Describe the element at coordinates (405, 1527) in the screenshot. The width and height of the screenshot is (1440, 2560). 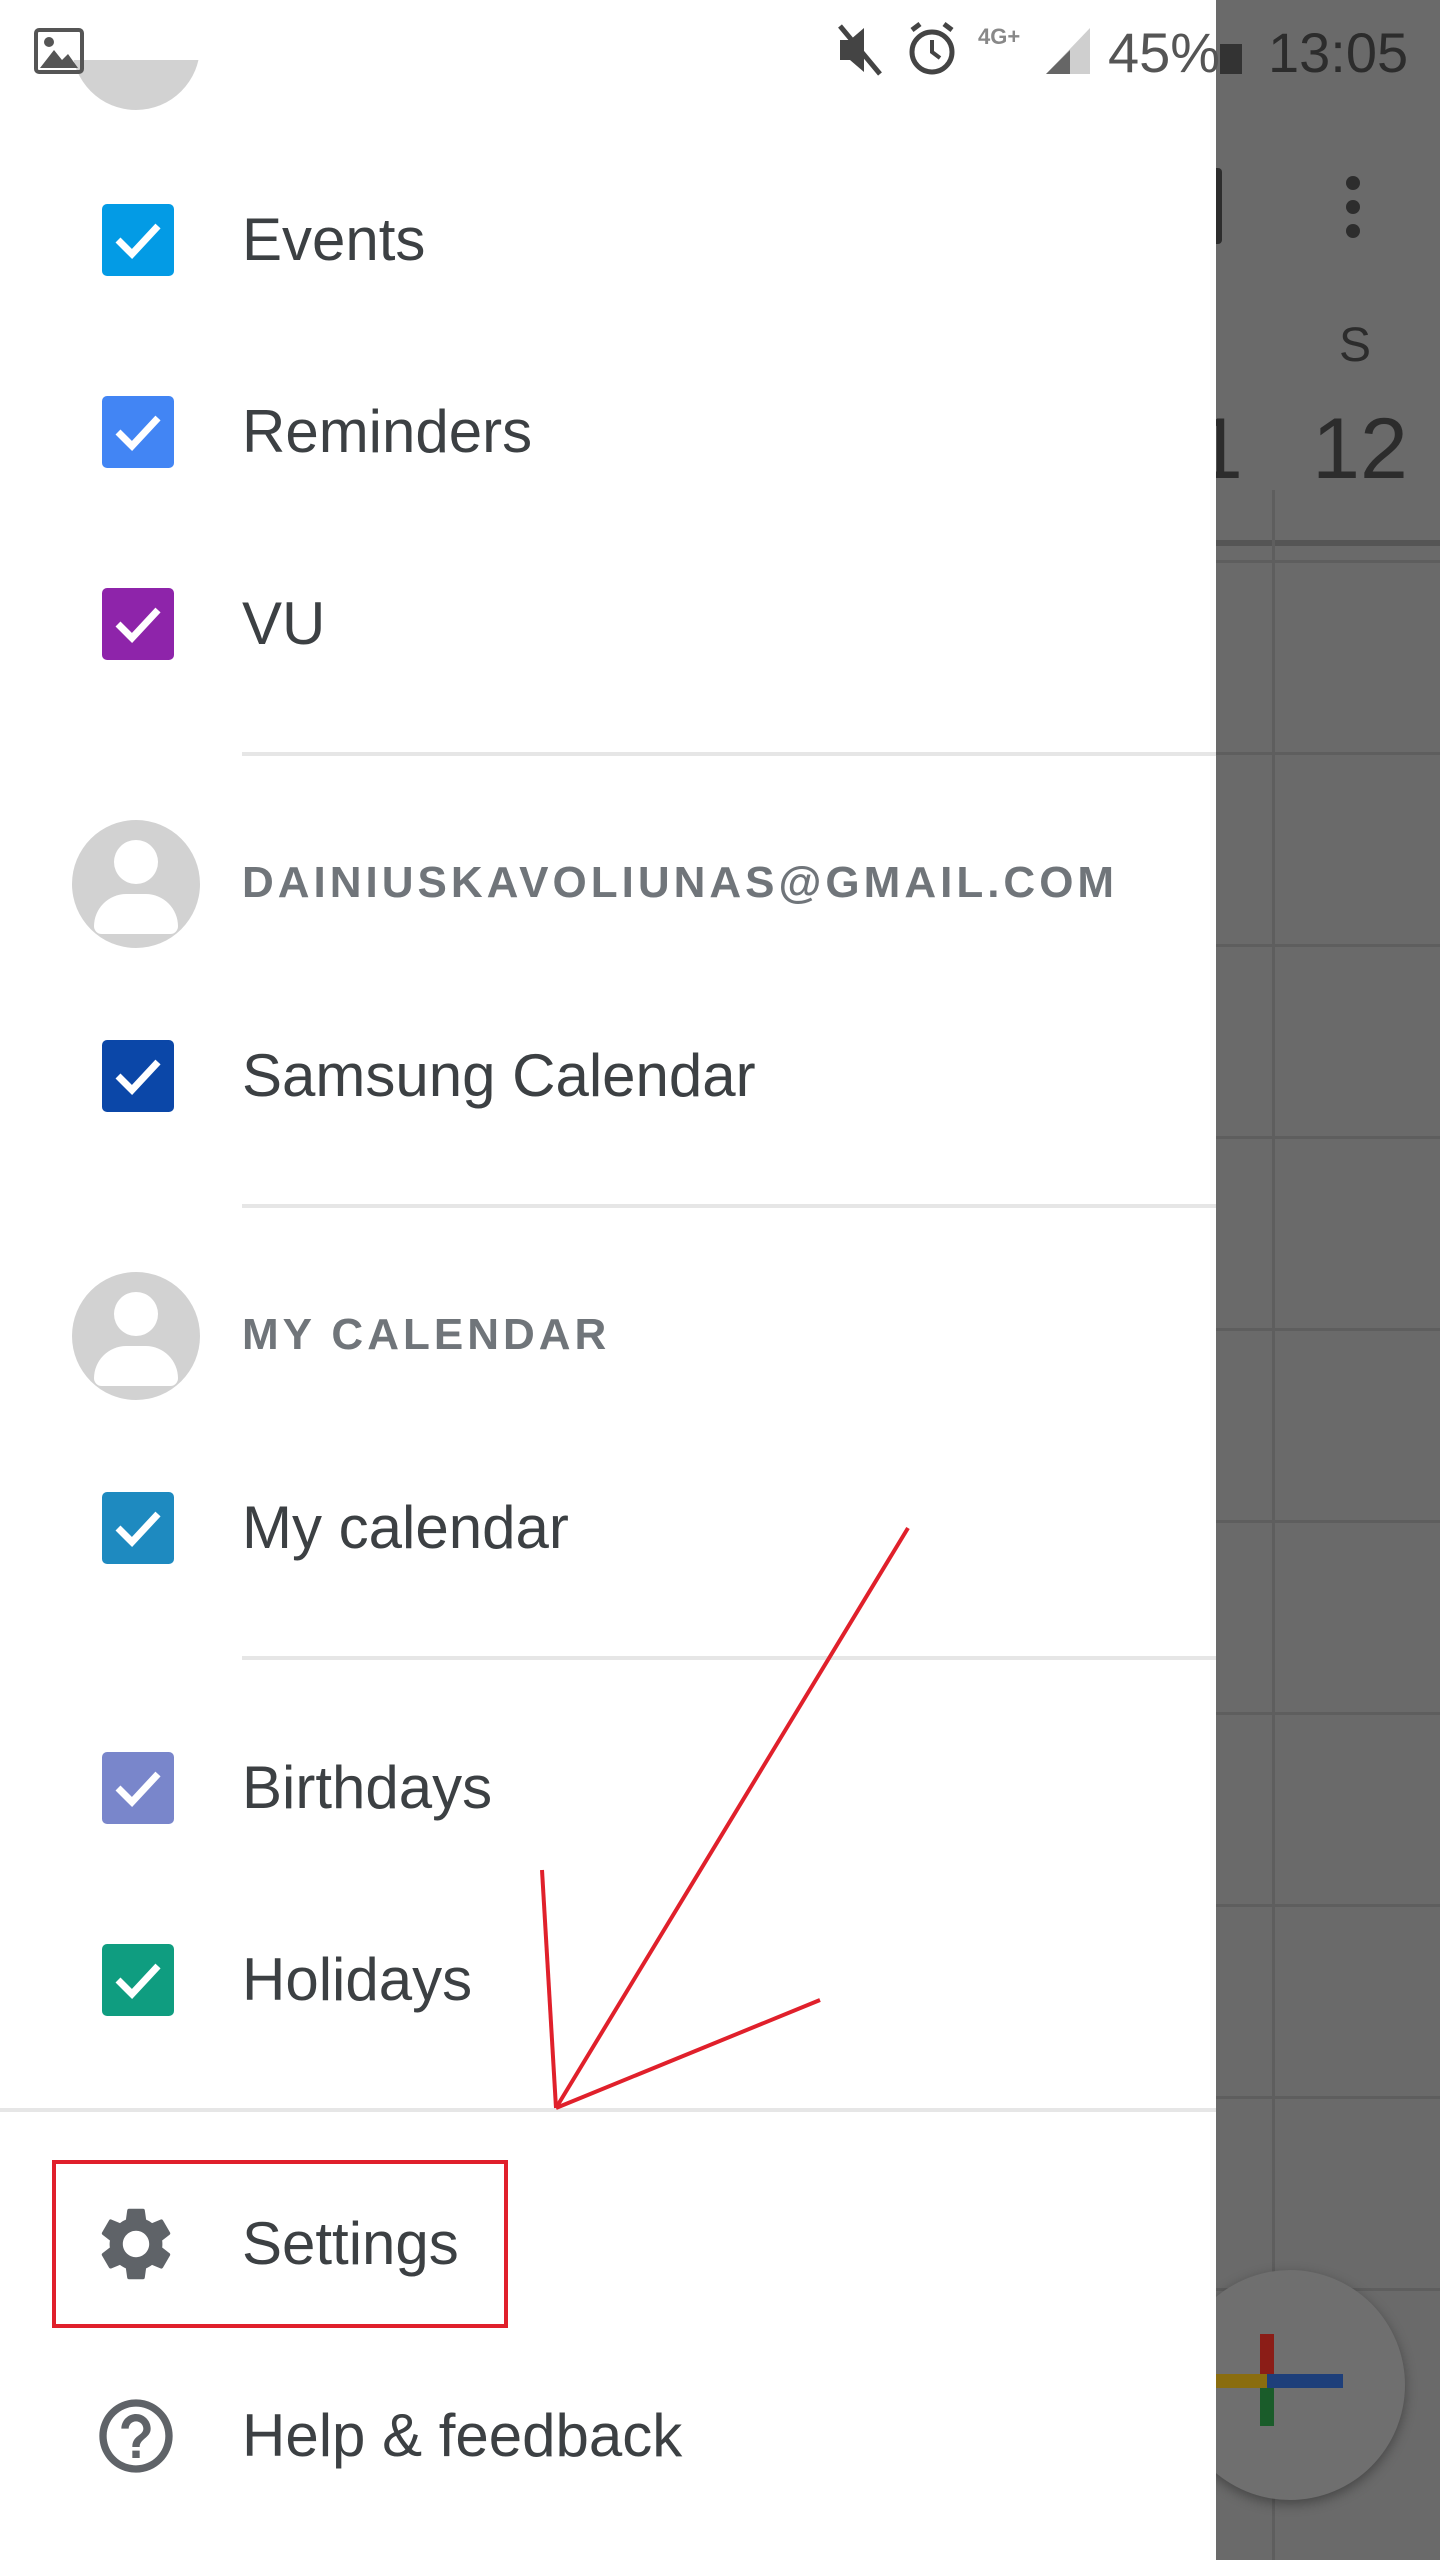
I see `calendar-label: My calendar` at that location.